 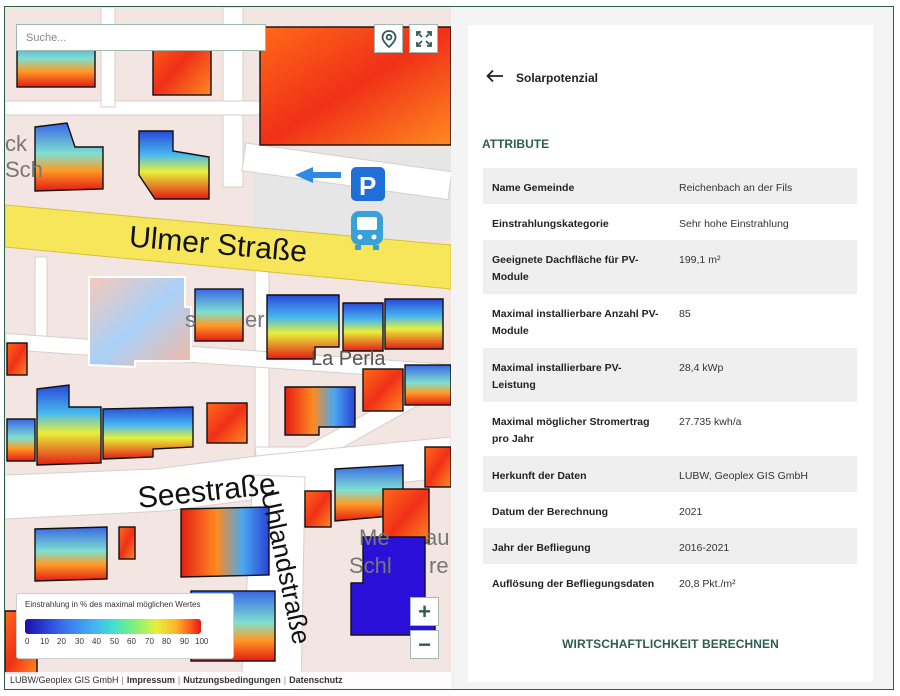 I want to click on legend-tick: 60, so click(x=131, y=641).